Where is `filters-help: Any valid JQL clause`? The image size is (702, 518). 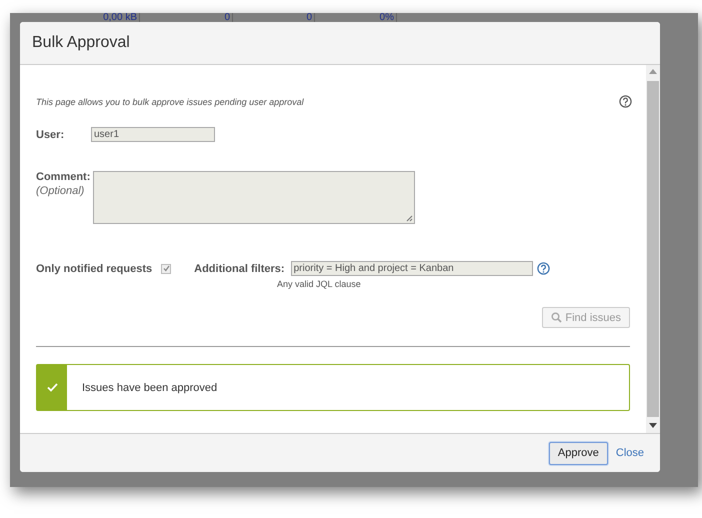 filters-help: Any valid JQL clause is located at coordinates (319, 284).